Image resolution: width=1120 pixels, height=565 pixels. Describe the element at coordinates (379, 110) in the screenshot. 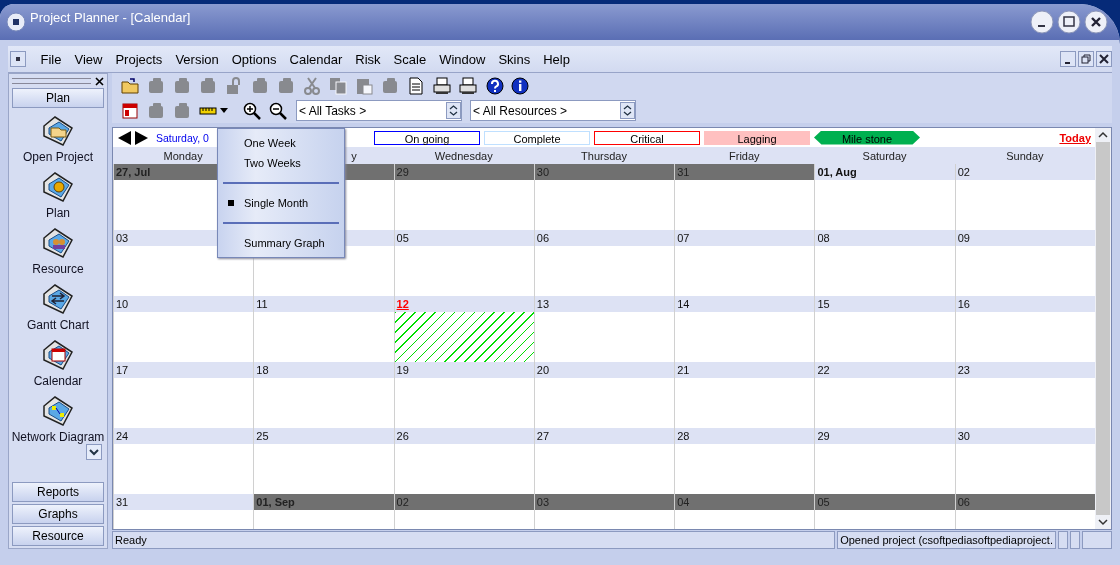

I see `task-filter-dropdown: < All Tasks >` at that location.